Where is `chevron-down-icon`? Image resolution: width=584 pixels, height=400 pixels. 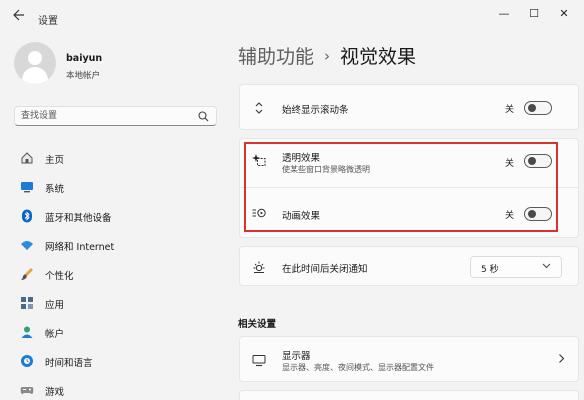
chevron-down-icon is located at coordinates (546, 266).